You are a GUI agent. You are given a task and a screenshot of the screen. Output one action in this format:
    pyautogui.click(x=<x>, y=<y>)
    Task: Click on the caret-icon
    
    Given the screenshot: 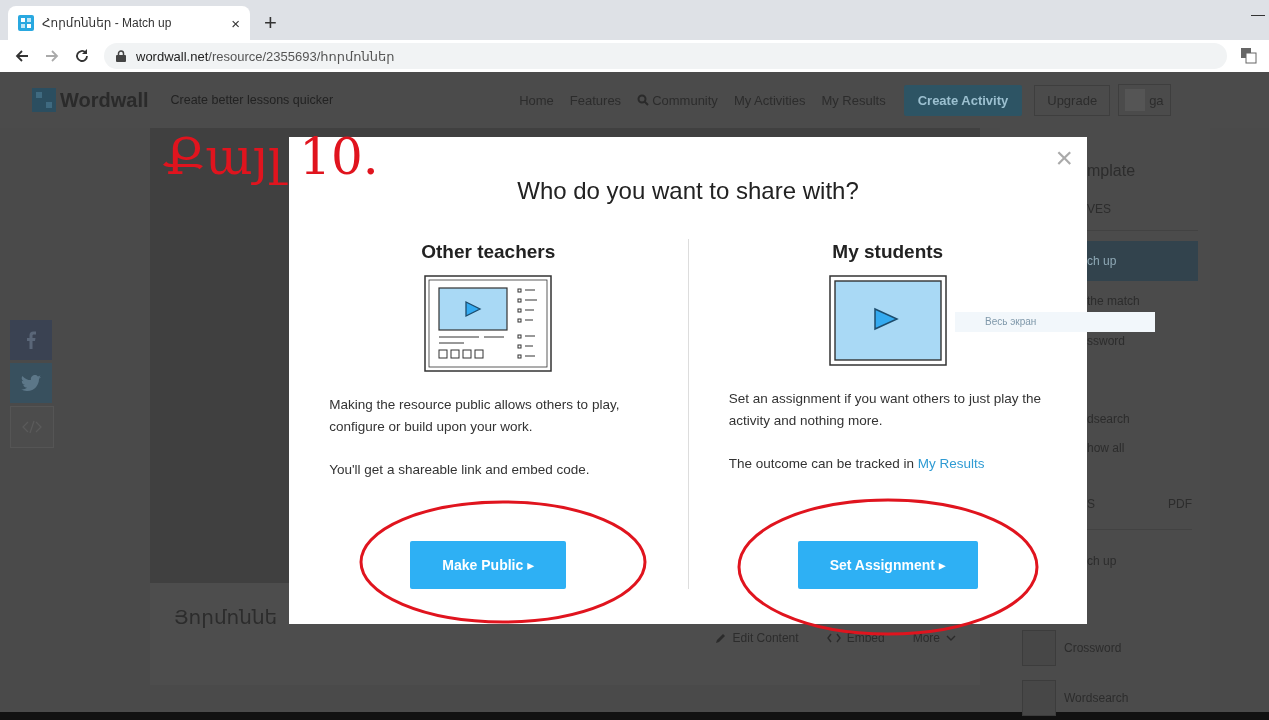 What is the action you would take?
    pyautogui.click(x=951, y=638)
    